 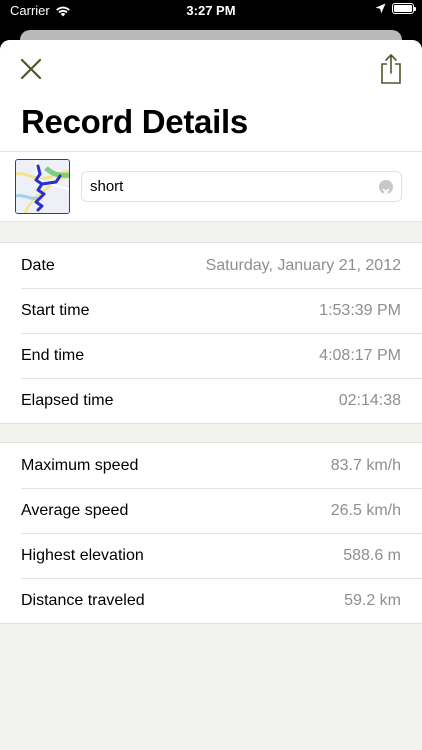 I want to click on share-button, so click(x=391, y=69).